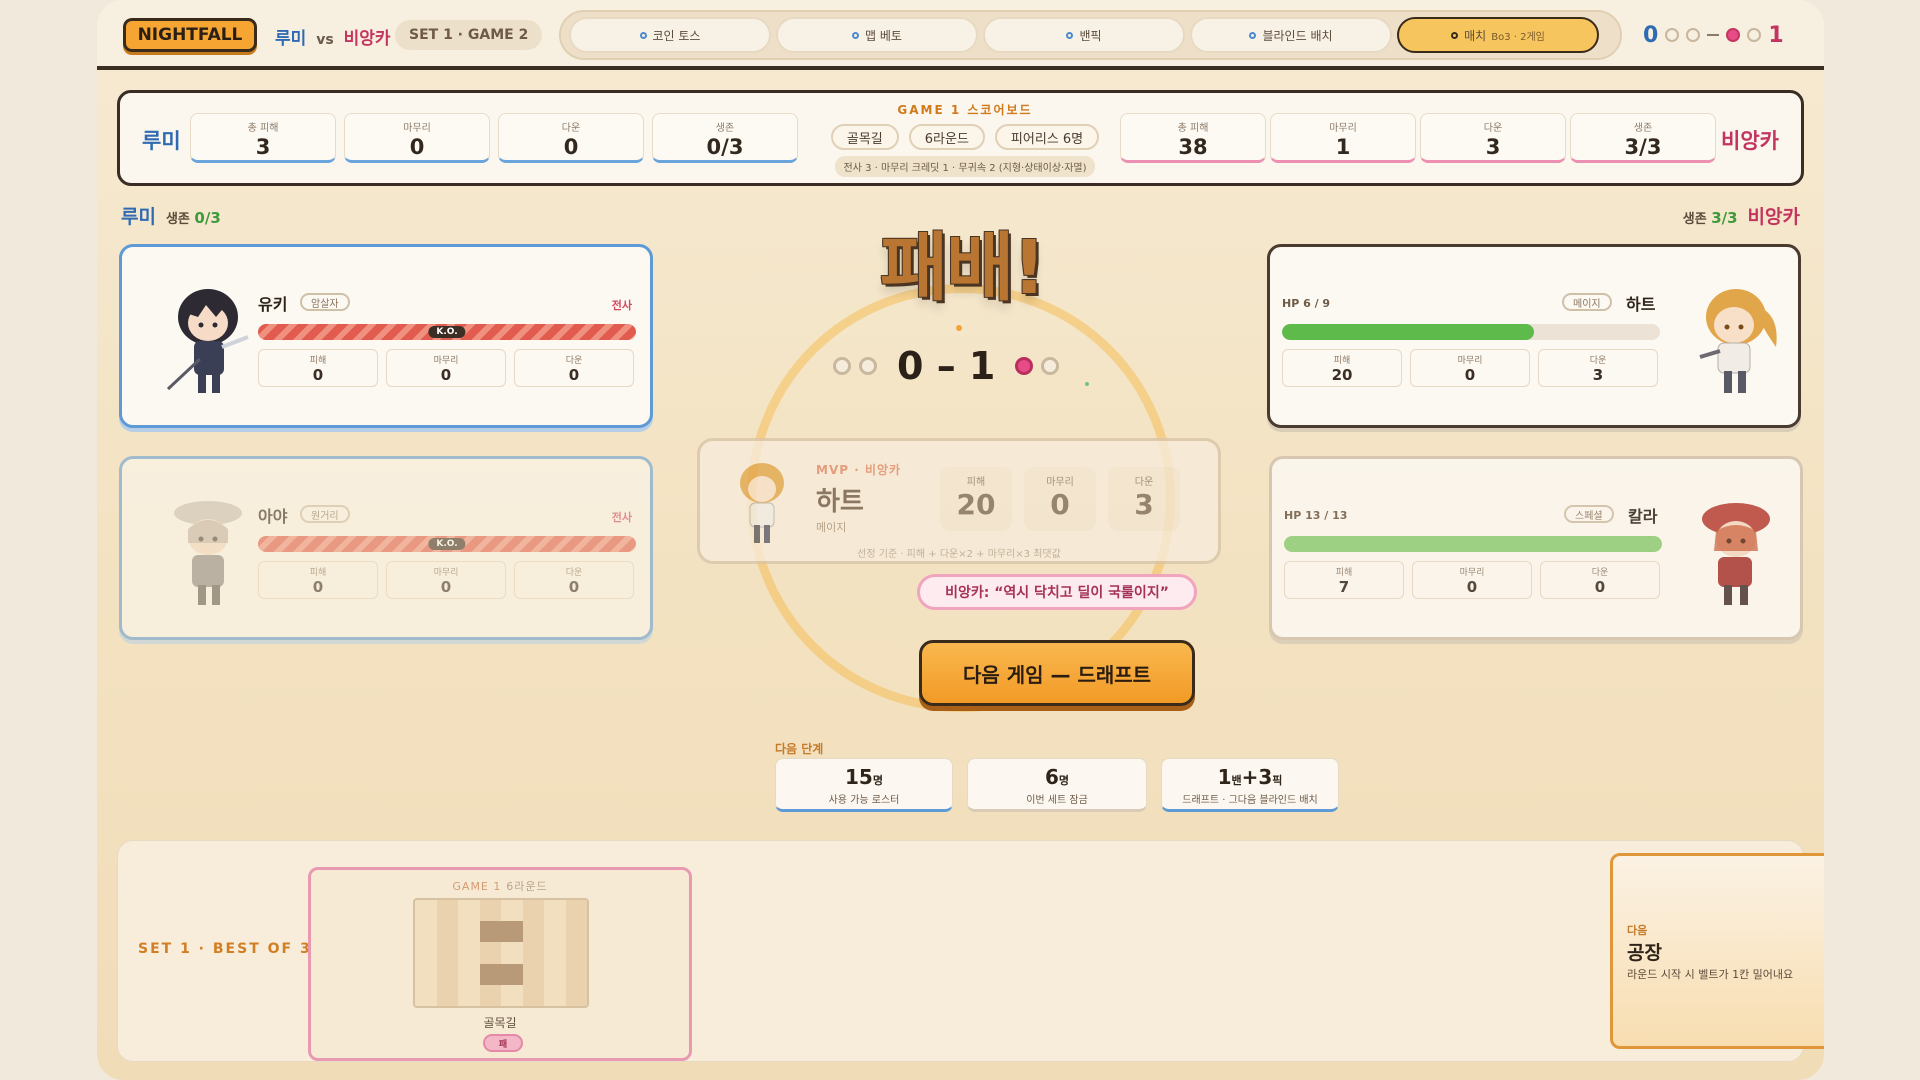 This screenshot has height=1080, width=1920. What do you see at coordinates (831, 527) in the screenshot?
I see `mvp-role: 메이지` at bounding box center [831, 527].